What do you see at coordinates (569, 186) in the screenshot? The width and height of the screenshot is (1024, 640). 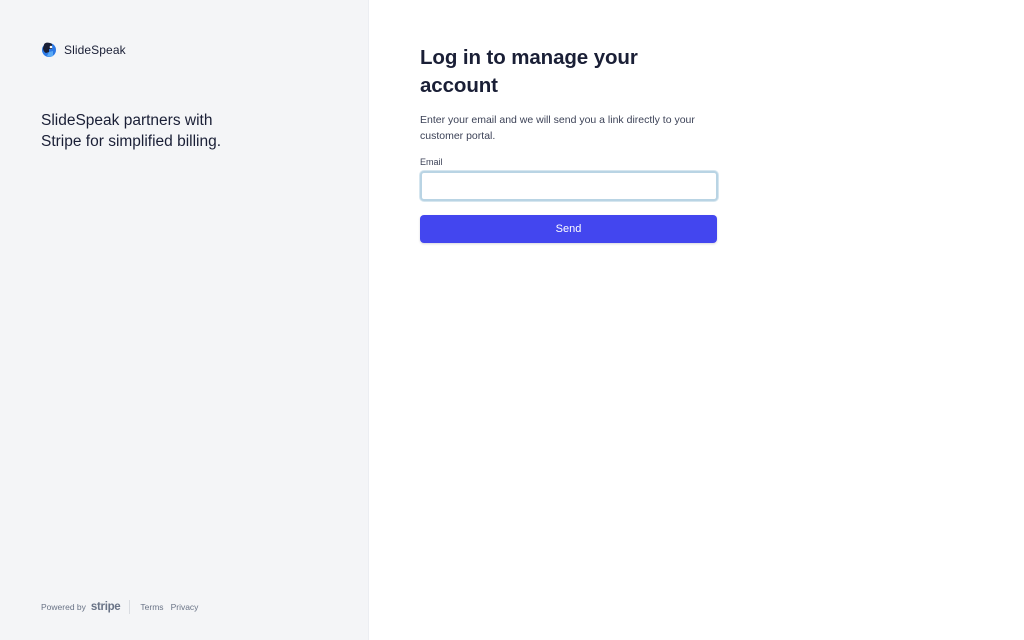 I see `email-field` at bounding box center [569, 186].